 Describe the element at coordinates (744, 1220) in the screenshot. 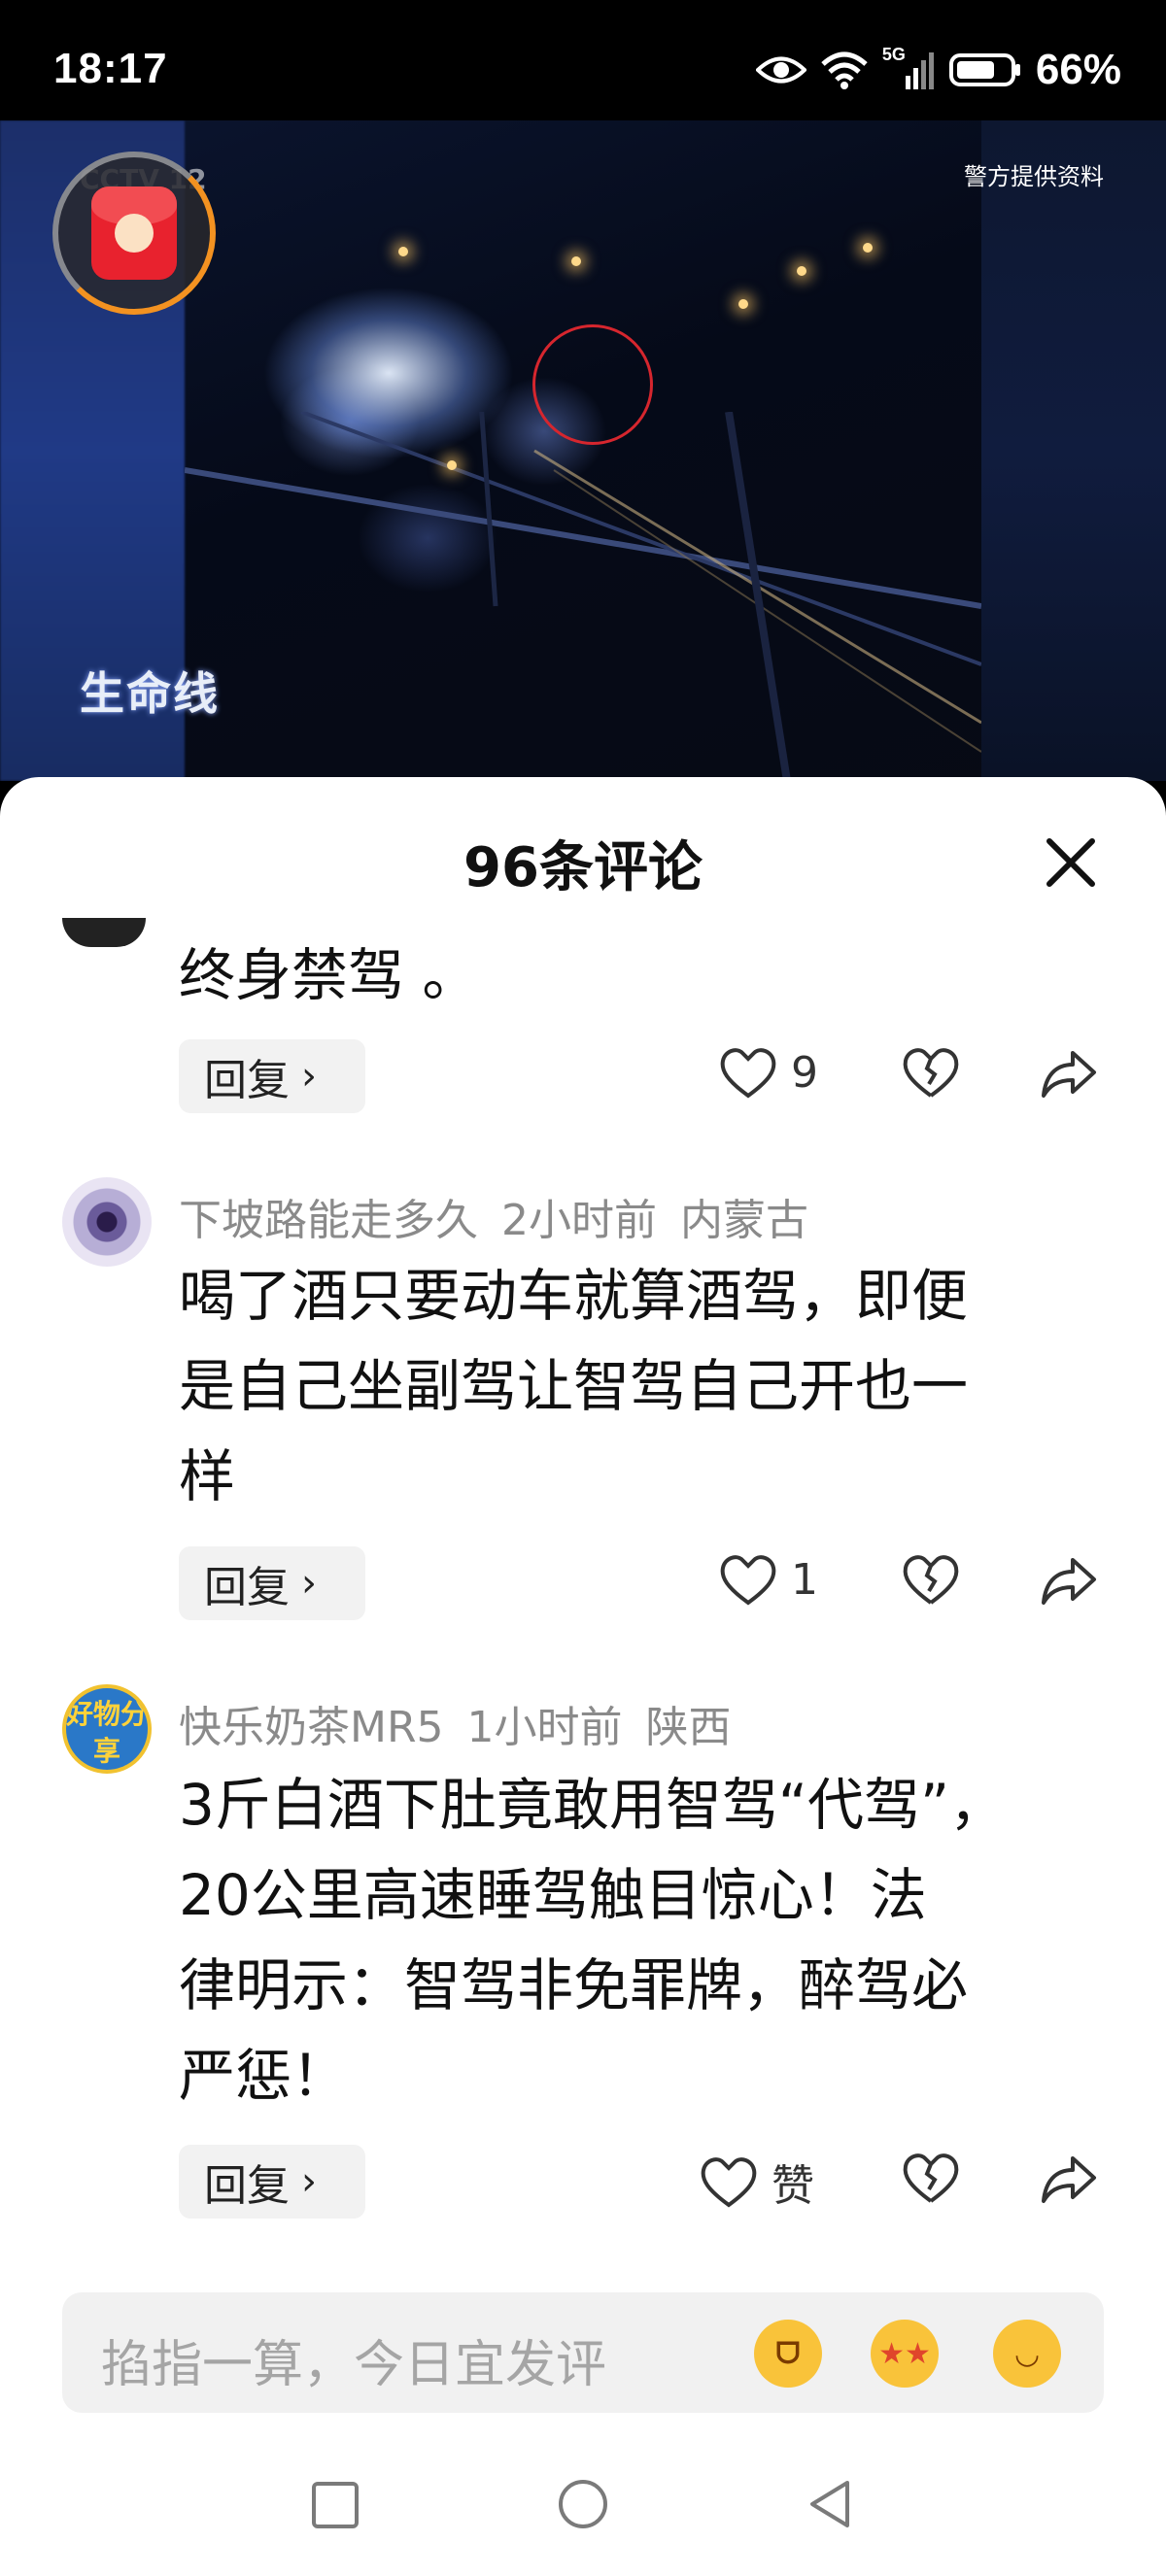

I see `comment-location: 内蒙古` at that location.